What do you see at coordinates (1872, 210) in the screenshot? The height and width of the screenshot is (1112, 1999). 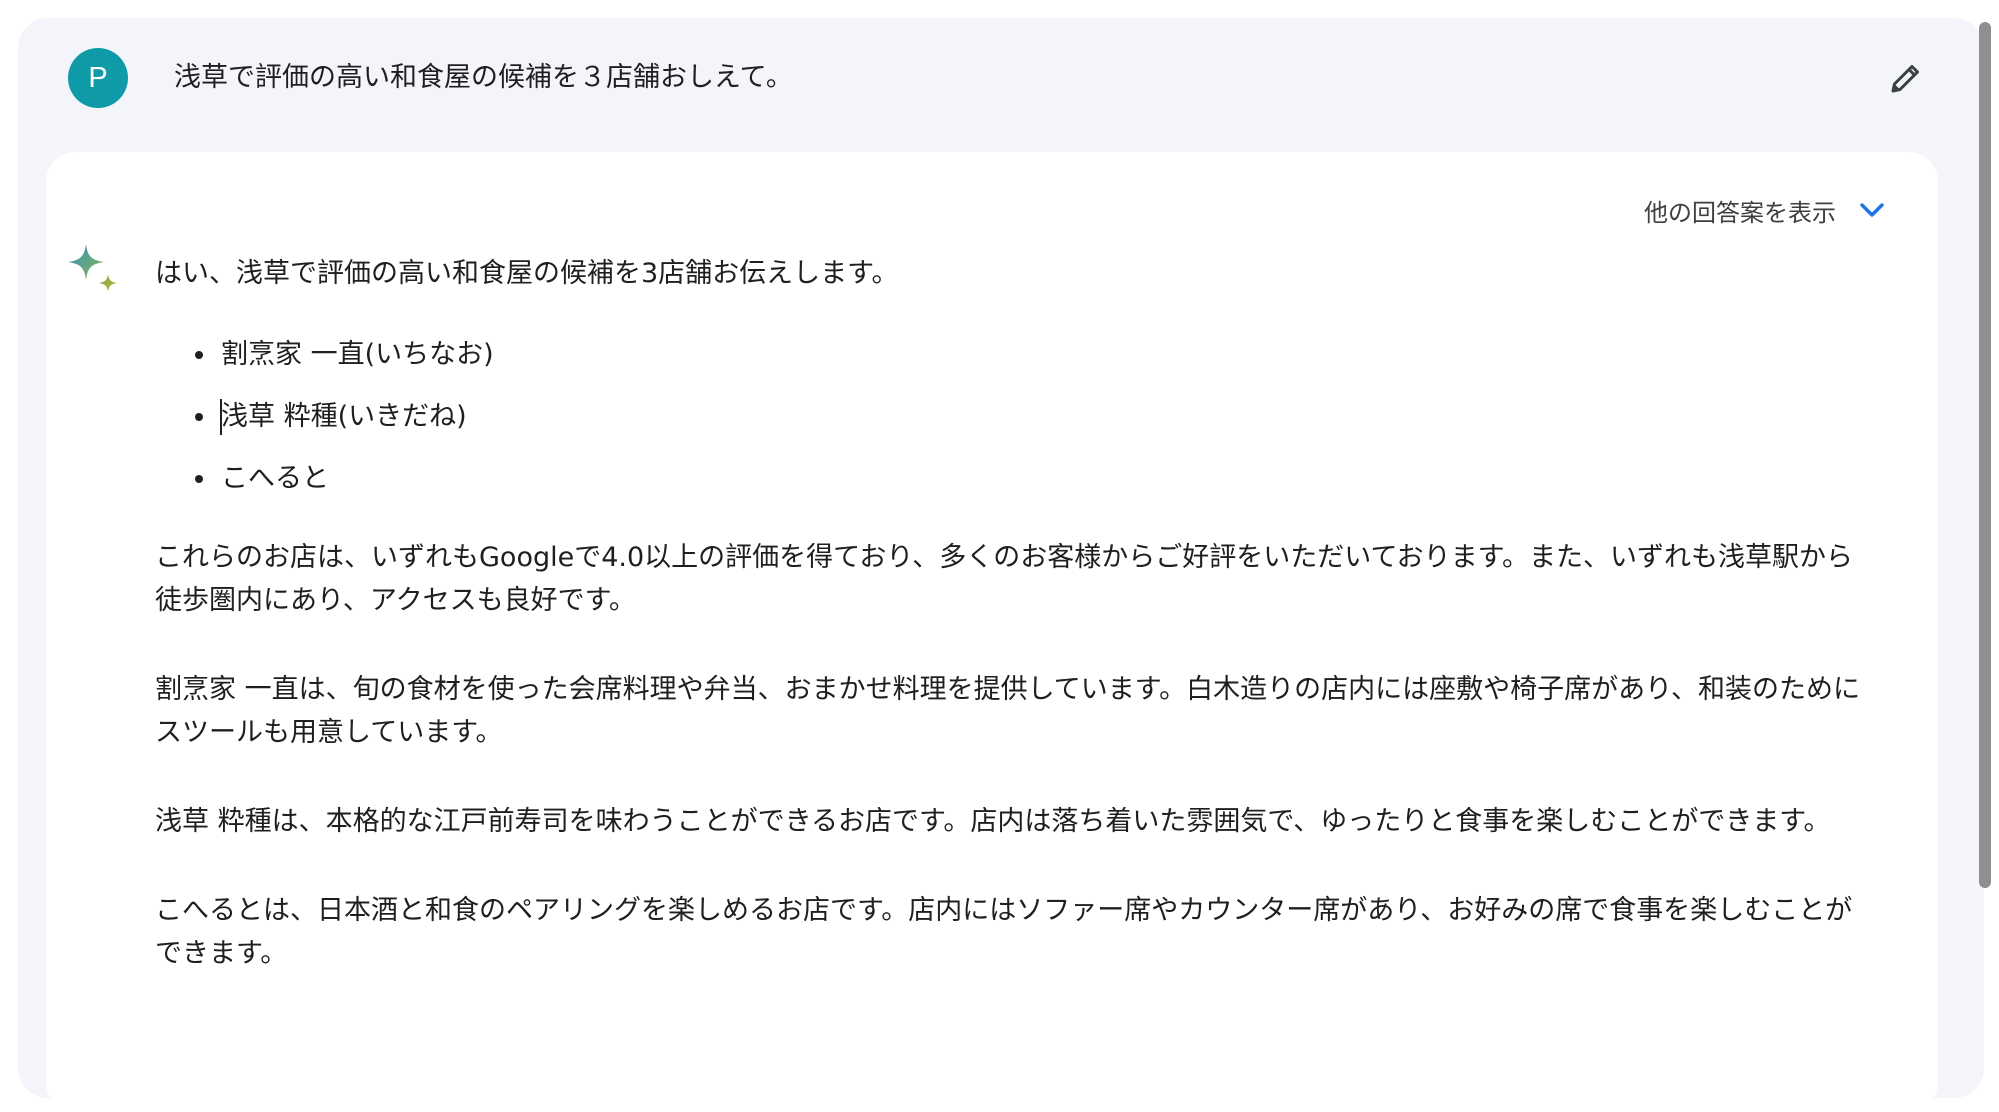 I see `chevron-down-icon` at bounding box center [1872, 210].